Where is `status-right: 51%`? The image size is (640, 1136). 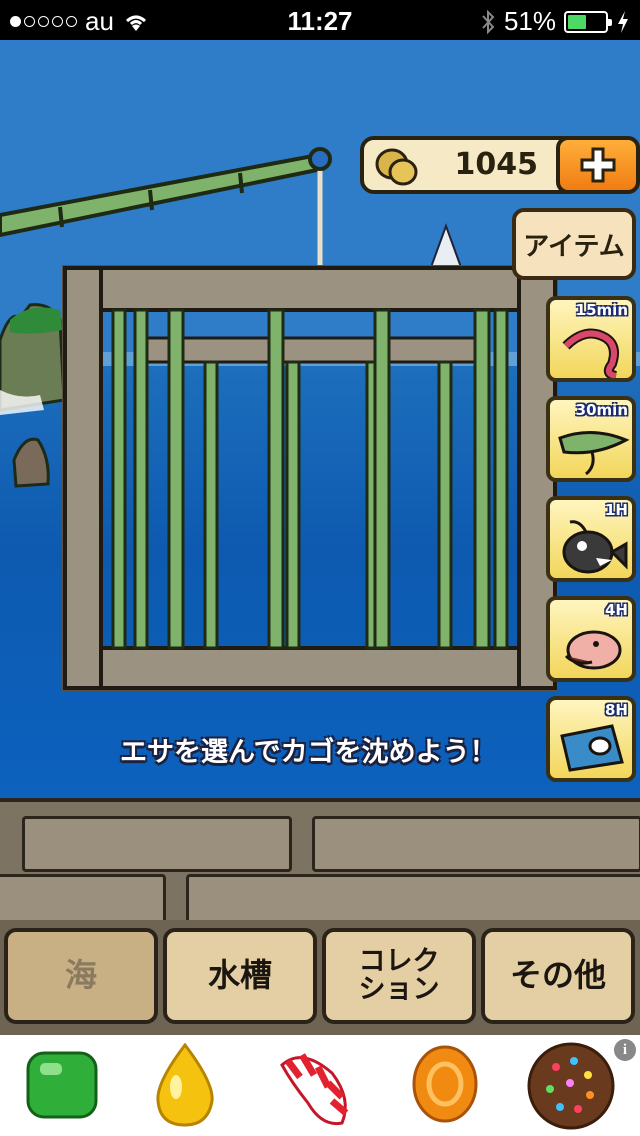
status-right: 51% is located at coordinates (555, 21).